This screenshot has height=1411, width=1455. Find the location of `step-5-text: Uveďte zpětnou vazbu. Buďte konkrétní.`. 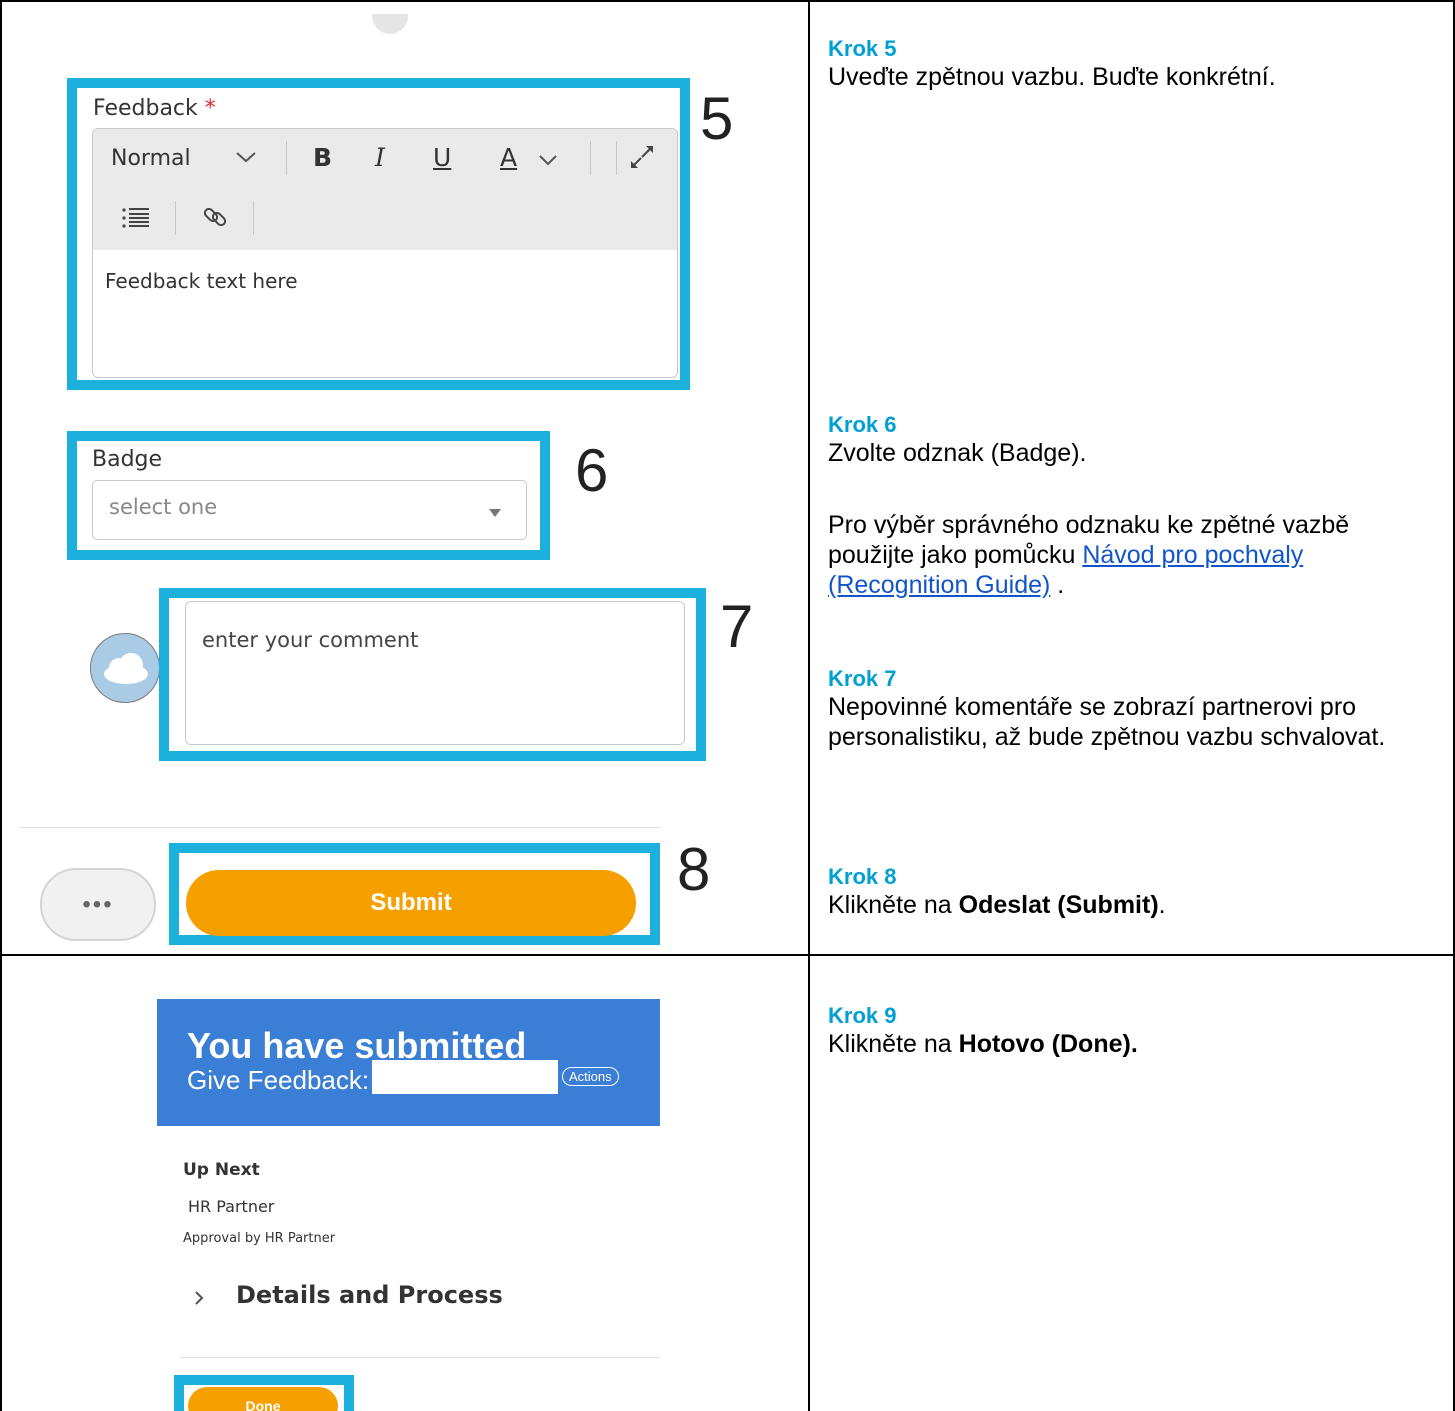

step-5-text: Uveďte zpětnou vazbu. Buďte konkrétní. is located at coordinates (1052, 77).